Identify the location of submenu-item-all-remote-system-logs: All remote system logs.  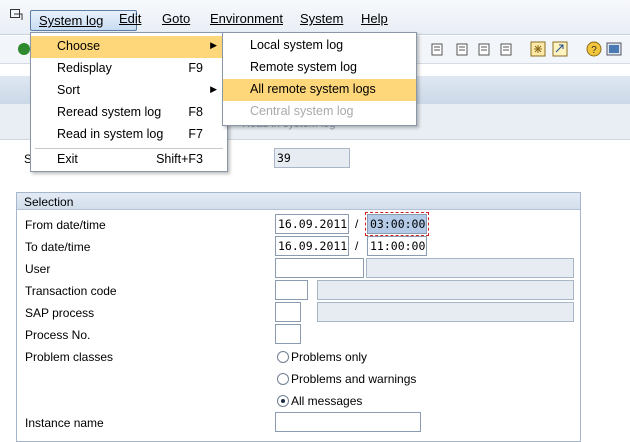
(319, 90).